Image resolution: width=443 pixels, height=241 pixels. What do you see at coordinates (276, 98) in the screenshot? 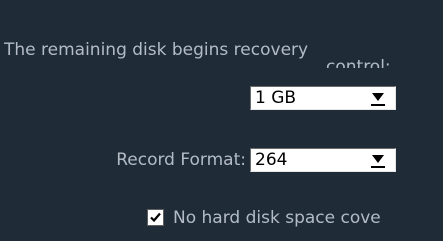
I see `recovery-threshold-value: 1 GB` at bounding box center [276, 98].